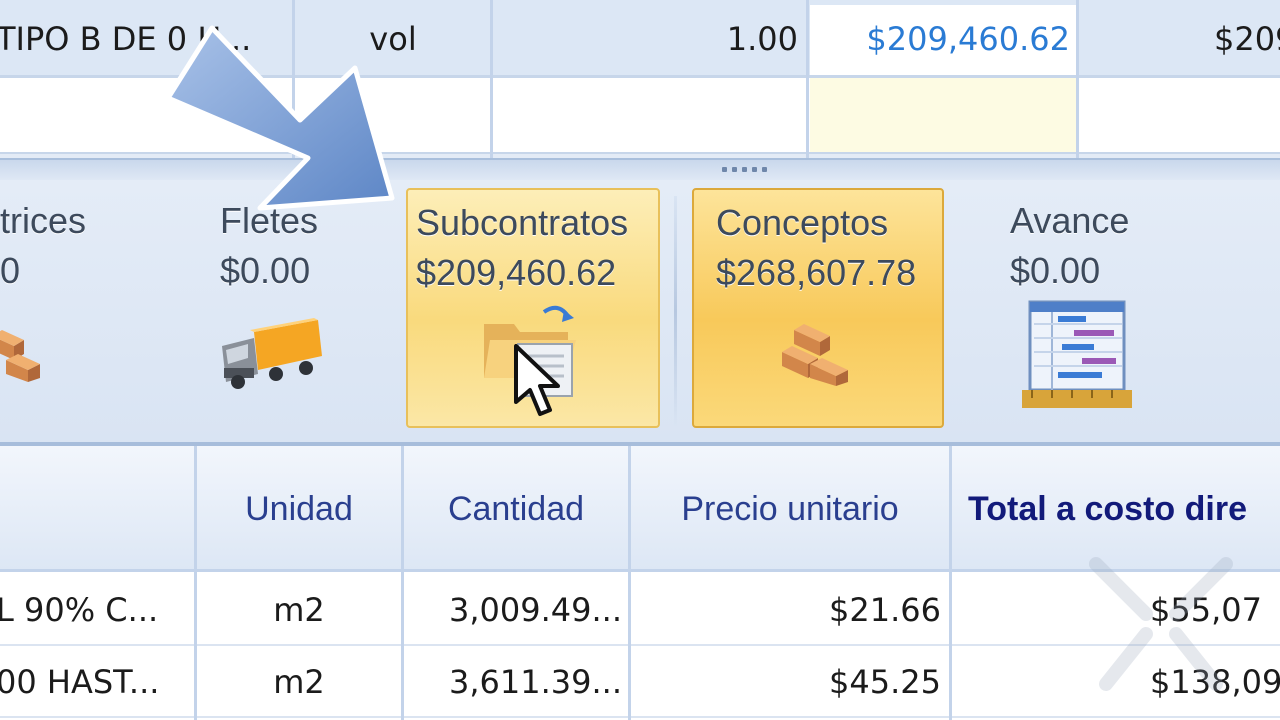 This screenshot has height=720, width=1280. Describe the element at coordinates (885, 610) in the screenshot. I see `row-unit-price: $21.66` at that location.